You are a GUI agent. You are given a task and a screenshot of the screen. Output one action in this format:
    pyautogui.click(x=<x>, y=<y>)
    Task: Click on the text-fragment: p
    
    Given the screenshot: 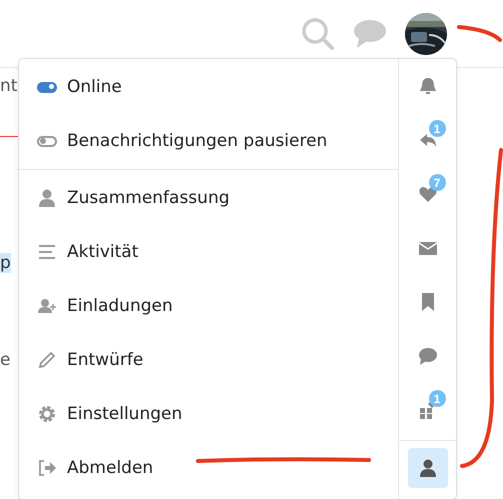 What is the action you would take?
    pyautogui.click(x=5, y=263)
    